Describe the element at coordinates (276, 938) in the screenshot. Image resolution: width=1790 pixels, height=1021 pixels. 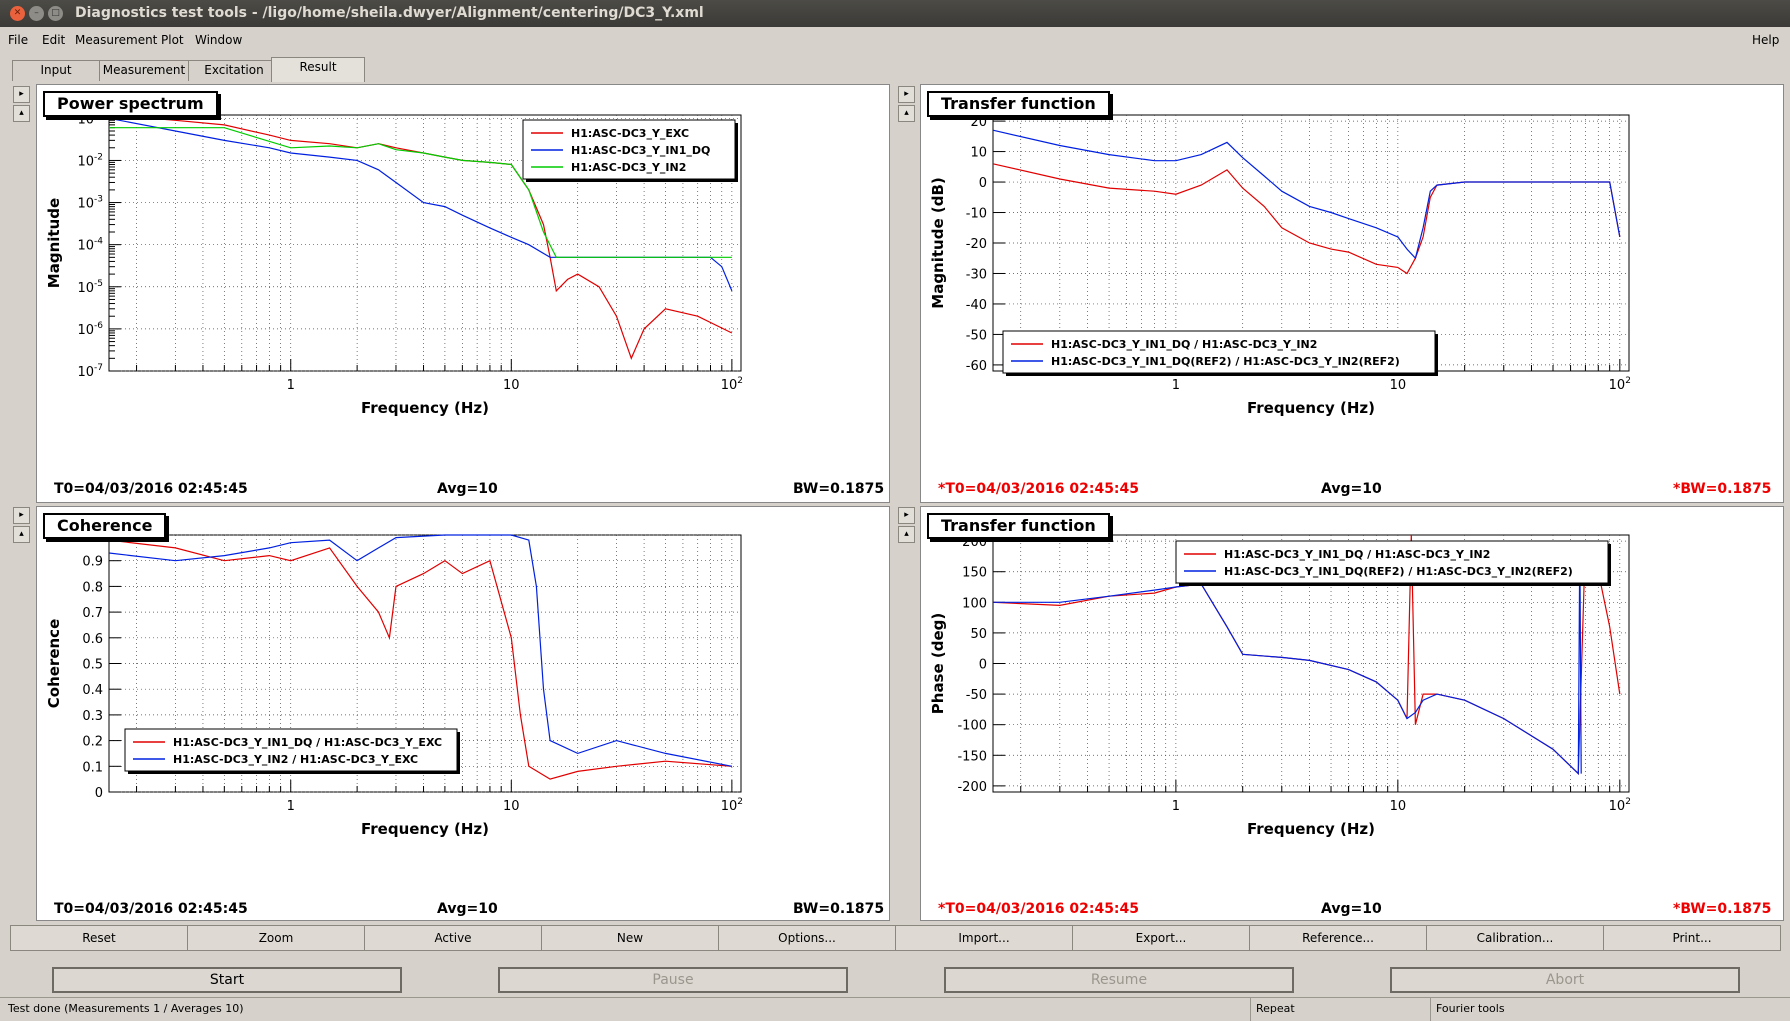
I see `zoom-button: Zoom` at that location.